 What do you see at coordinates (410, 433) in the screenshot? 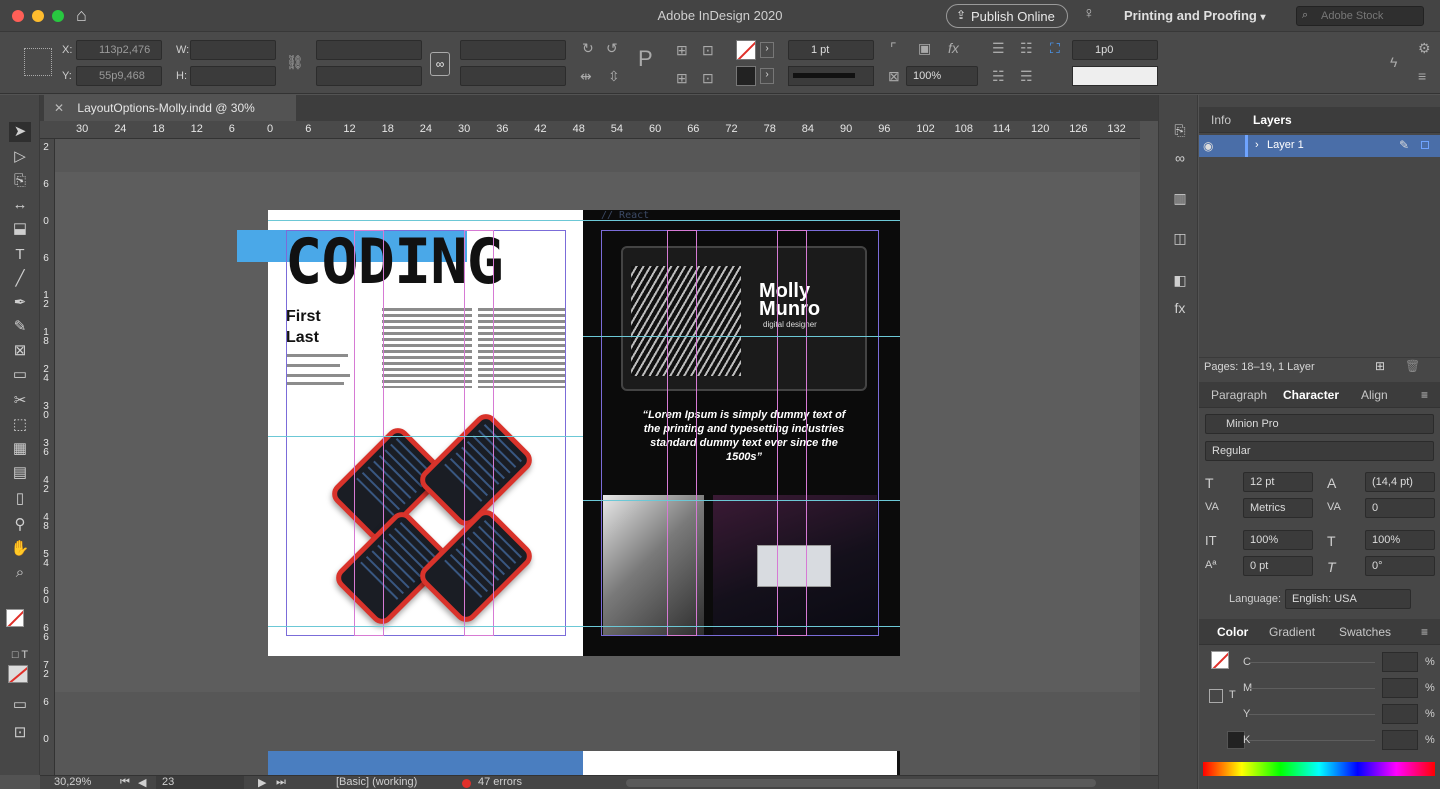
I see `page-18: CODING First Last` at bounding box center [410, 433].